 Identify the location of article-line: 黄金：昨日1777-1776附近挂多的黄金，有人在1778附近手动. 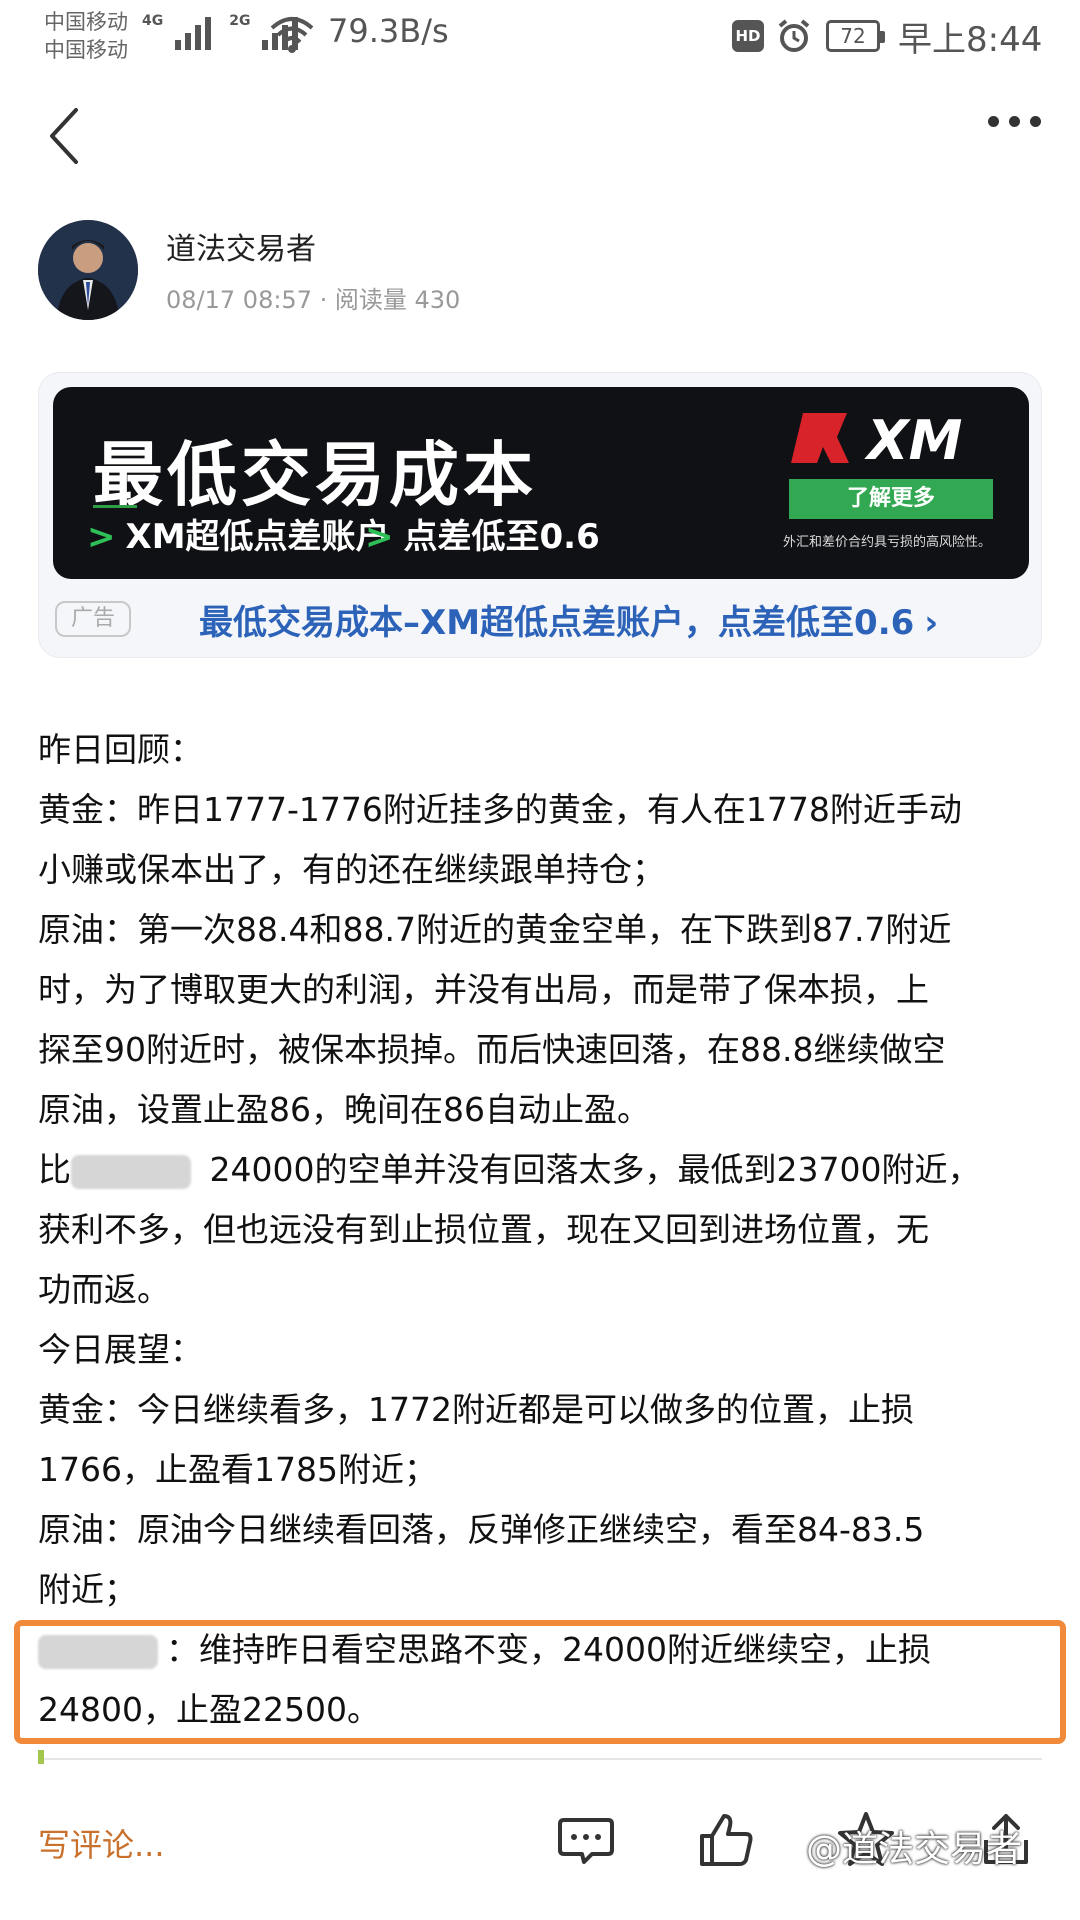
(500, 809).